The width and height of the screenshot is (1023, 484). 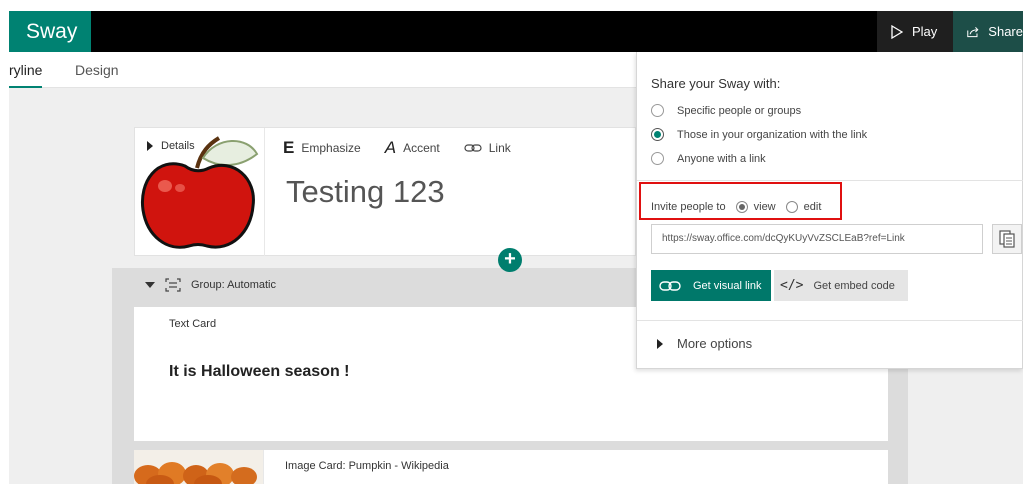 What do you see at coordinates (772, 134) in the screenshot?
I see `share-option-label: Those in your organization with the link` at bounding box center [772, 134].